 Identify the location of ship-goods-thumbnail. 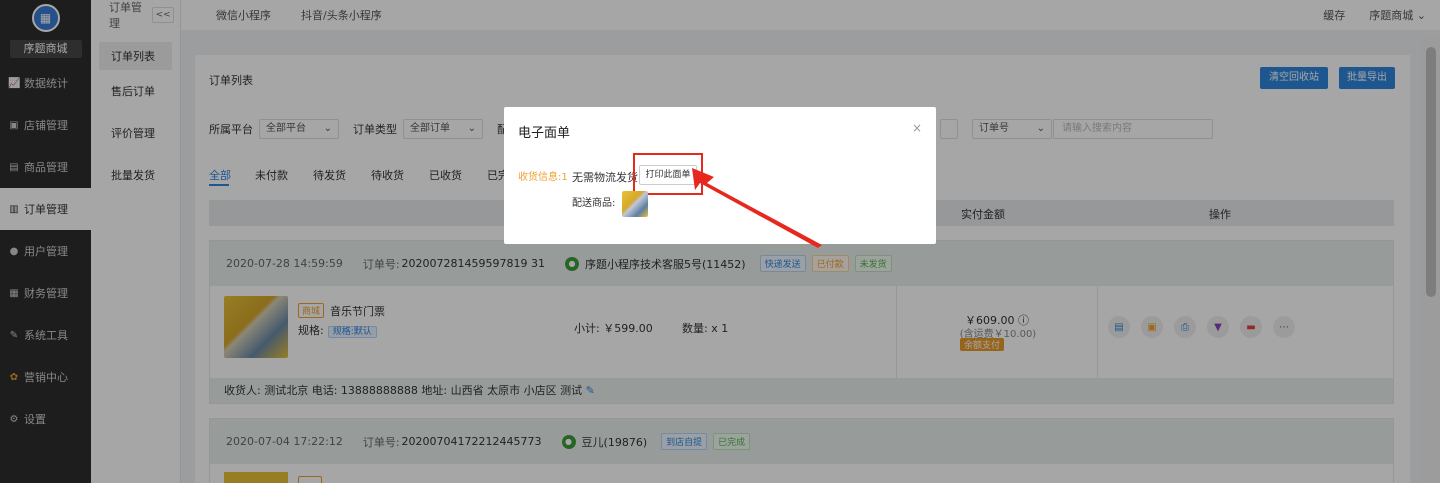
(635, 204).